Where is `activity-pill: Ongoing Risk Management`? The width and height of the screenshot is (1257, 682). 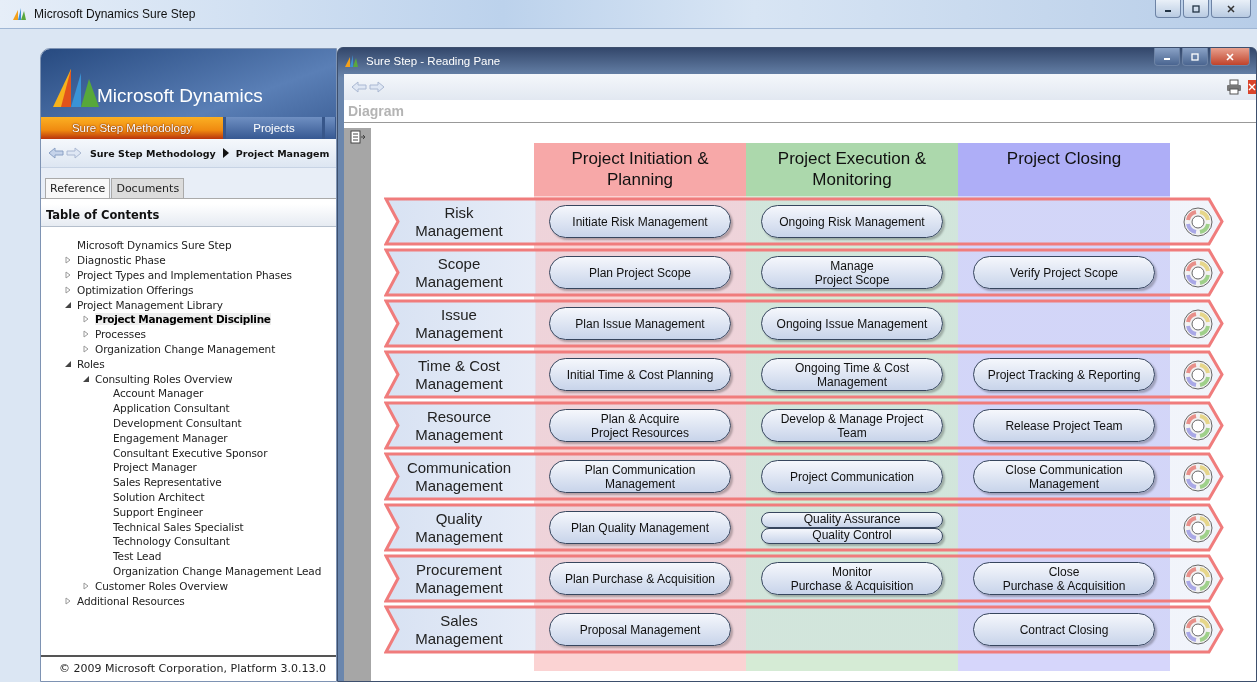 activity-pill: Ongoing Risk Management is located at coordinates (852, 221).